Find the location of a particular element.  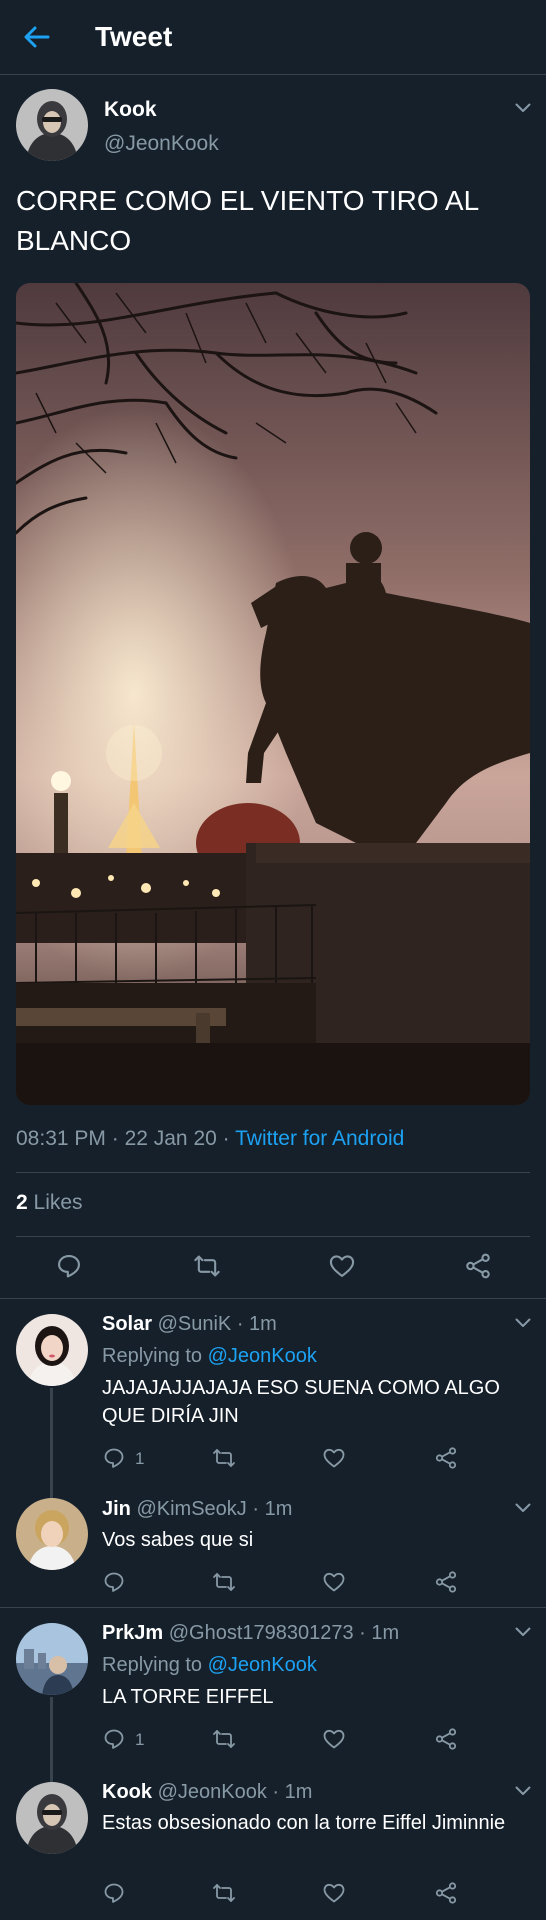

author-handle: @JeonKook is located at coordinates (161, 144).